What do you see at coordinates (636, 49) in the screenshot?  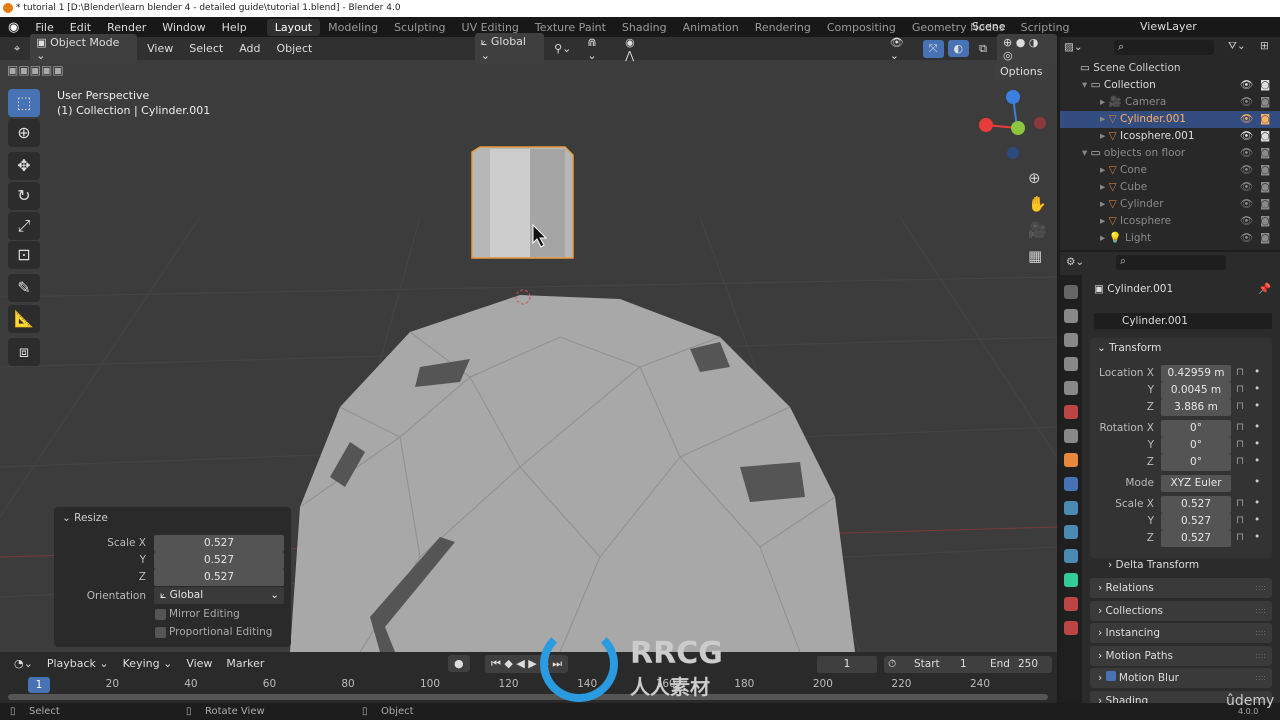 I see `proportional-edit-icon: ◉ ⋀` at bounding box center [636, 49].